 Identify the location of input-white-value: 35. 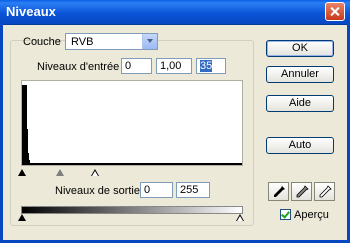
(206, 66).